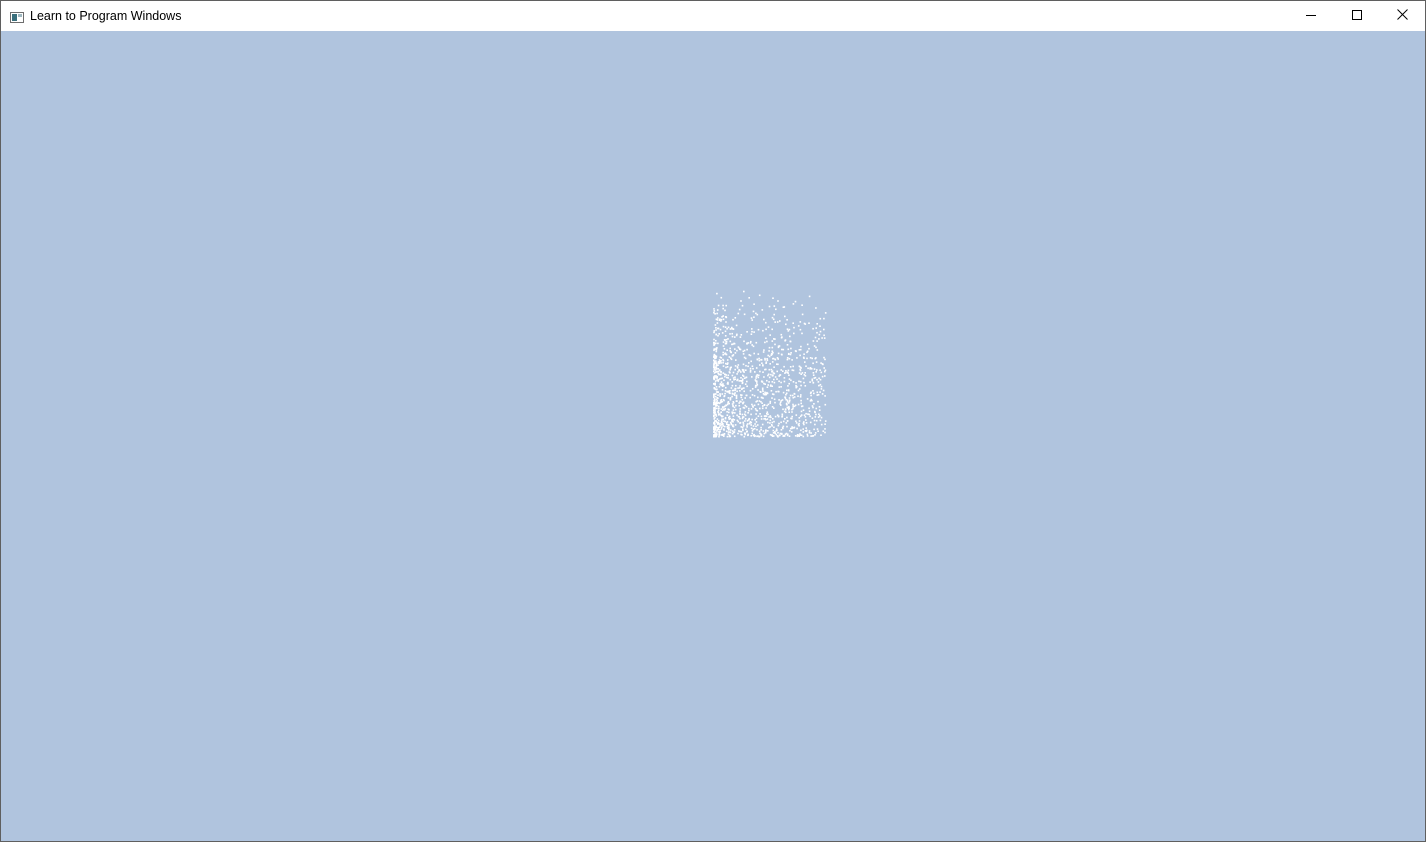 The image size is (1426, 842). I want to click on maximize-button, so click(1357, 16).